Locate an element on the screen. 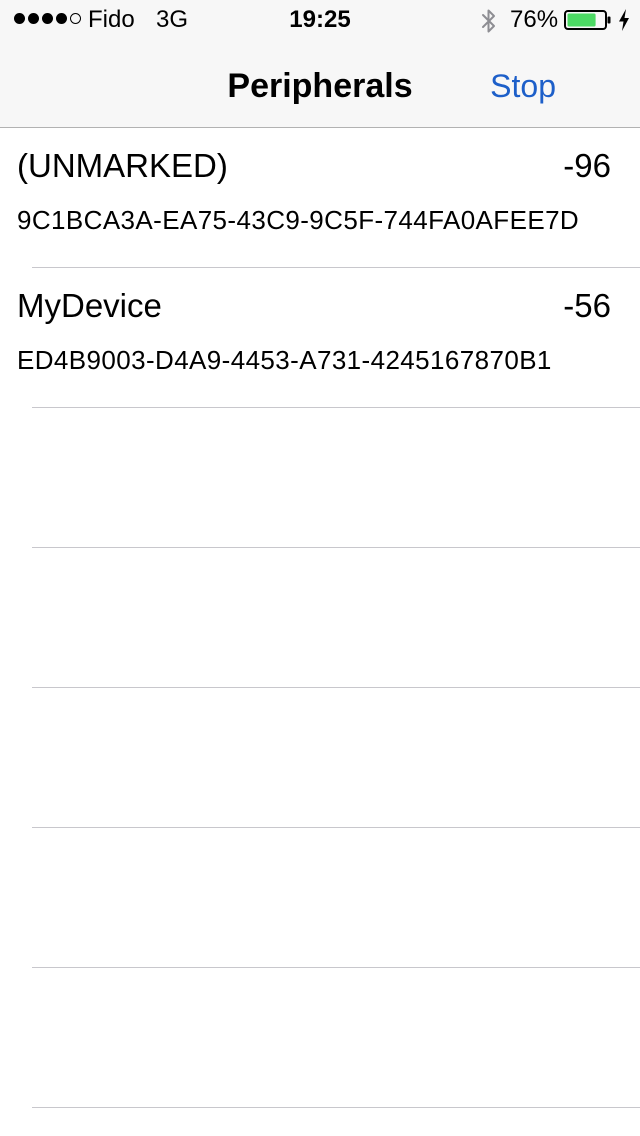 This screenshot has width=640, height=1136. bluetooth-icon is located at coordinates (488, 21).